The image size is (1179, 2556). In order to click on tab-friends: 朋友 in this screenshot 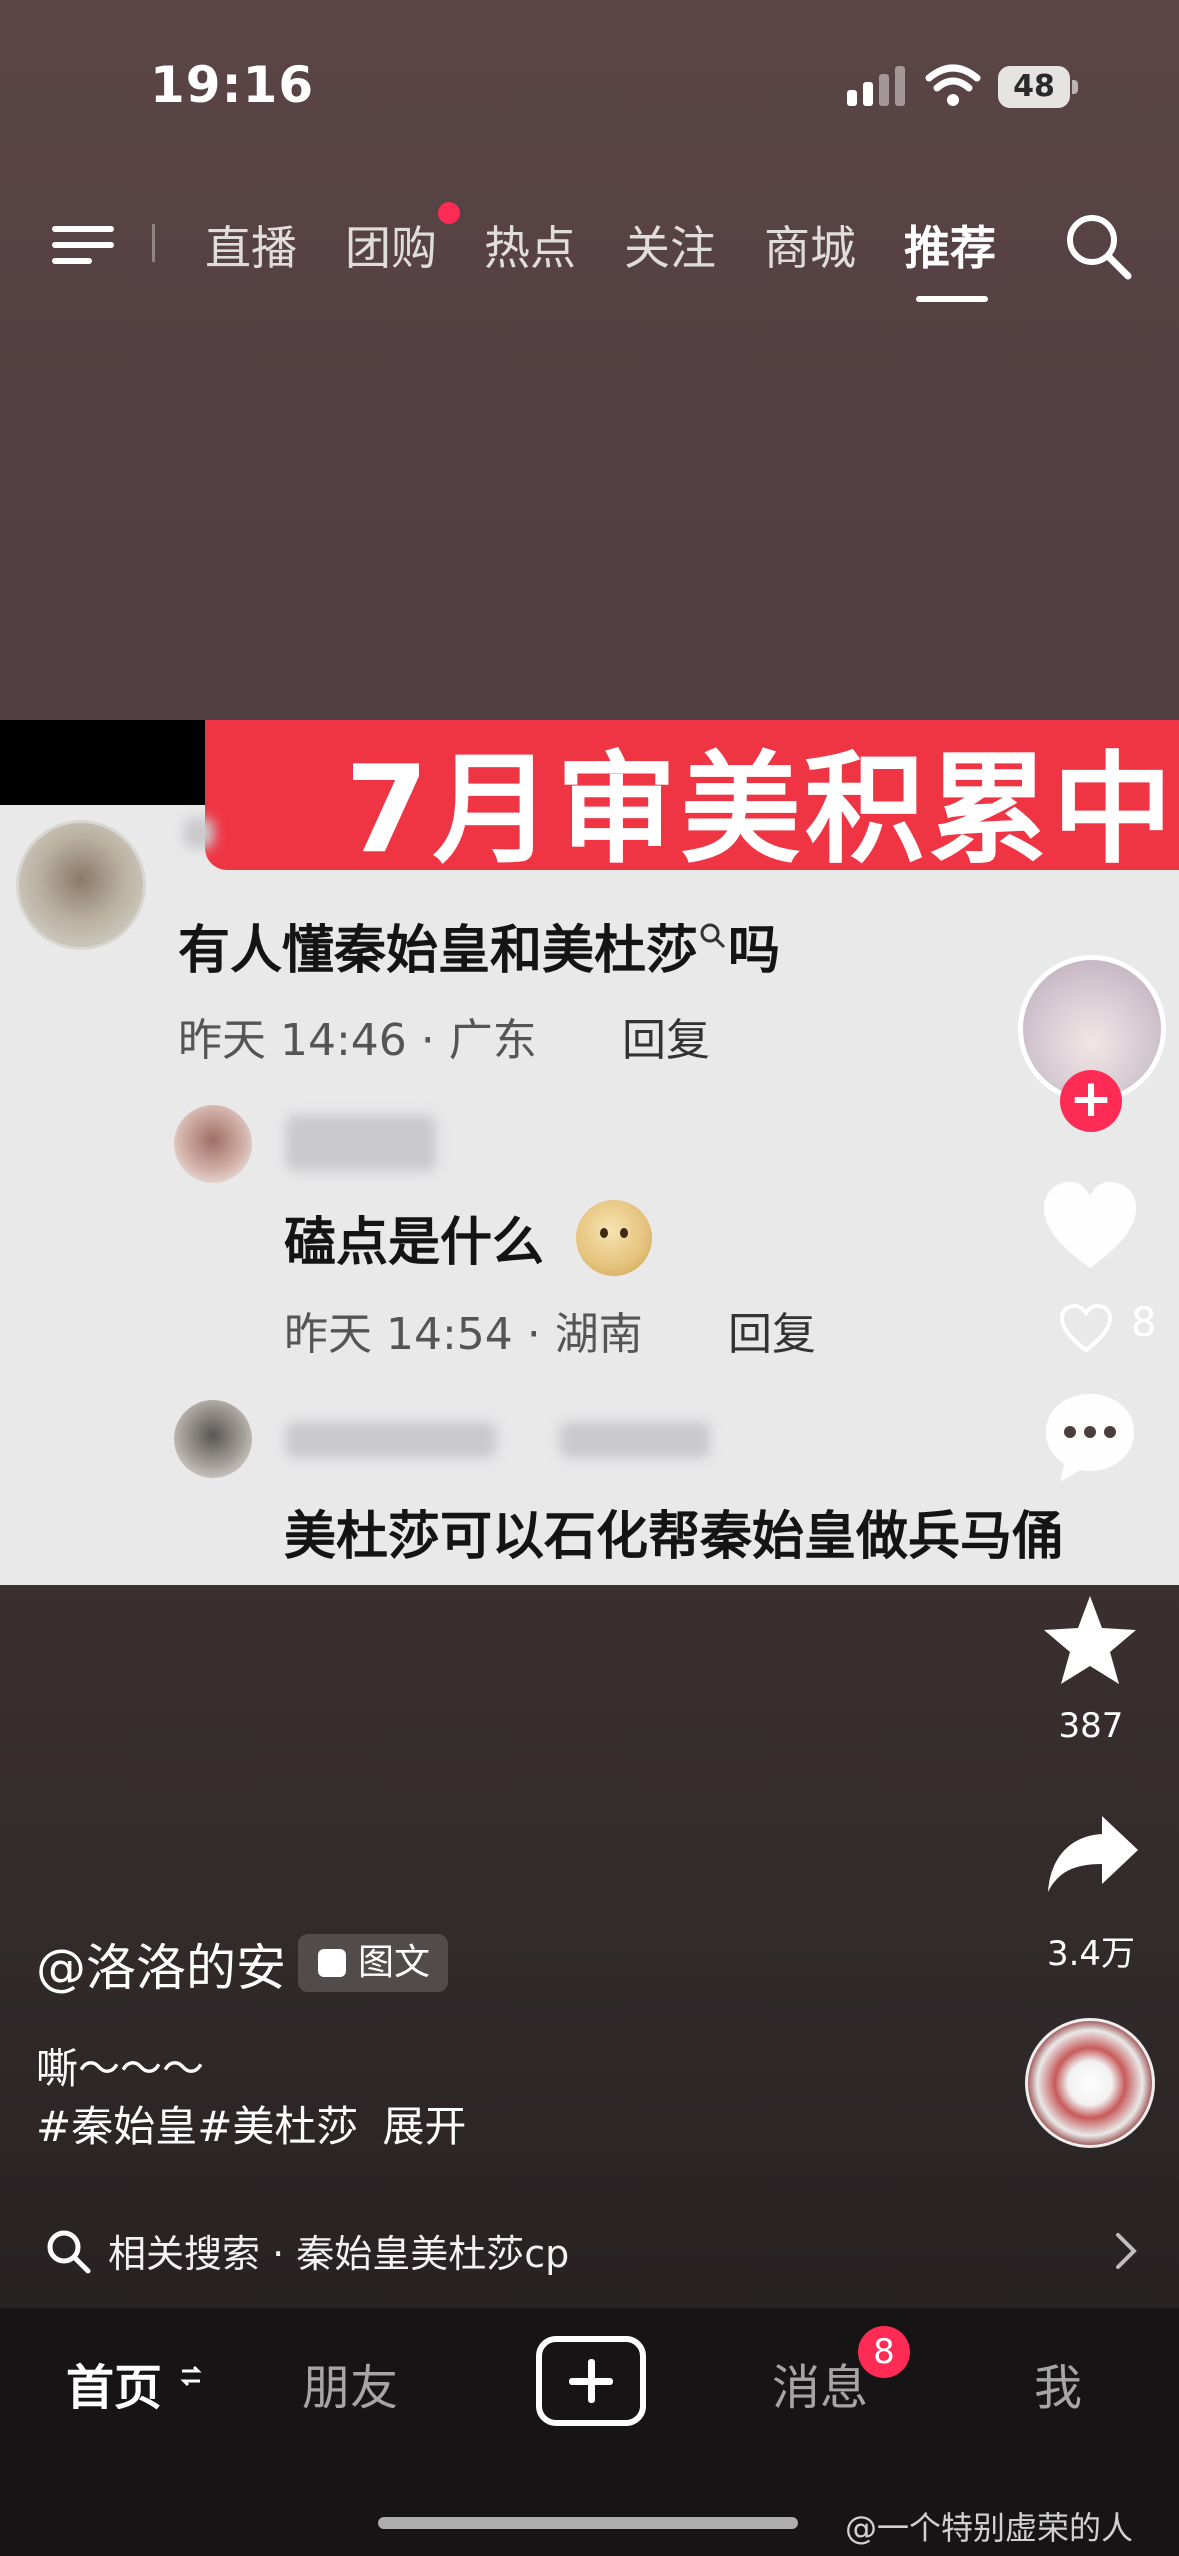, I will do `click(350, 2383)`.